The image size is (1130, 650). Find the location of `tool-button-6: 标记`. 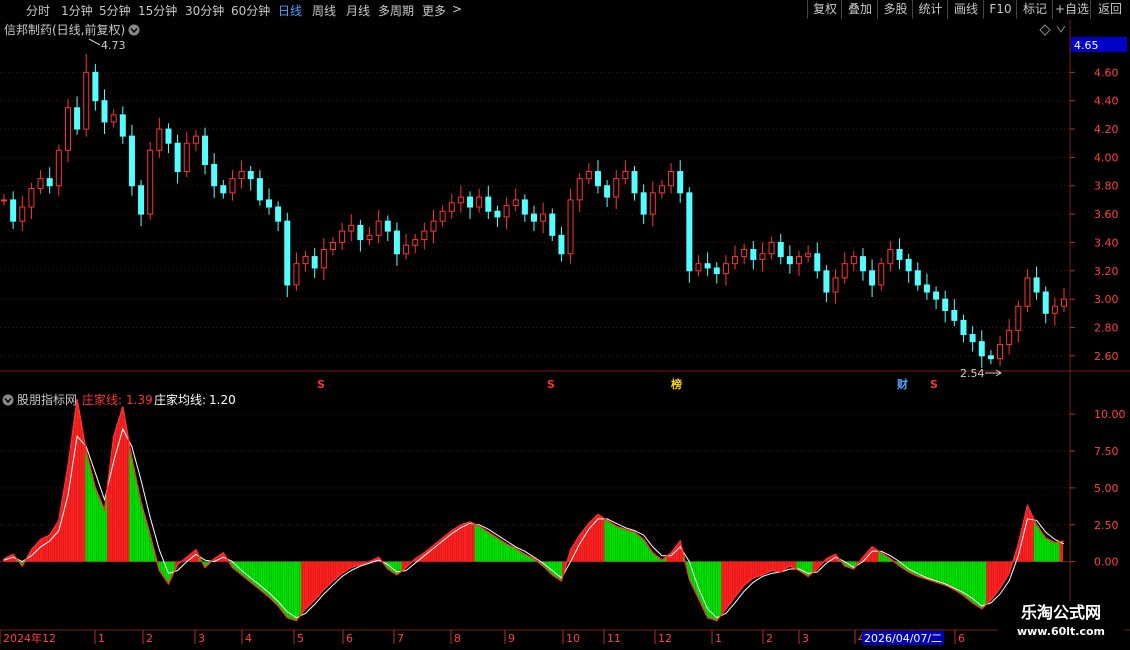

tool-button-6: 标记 is located at coordinates (1034, 9).